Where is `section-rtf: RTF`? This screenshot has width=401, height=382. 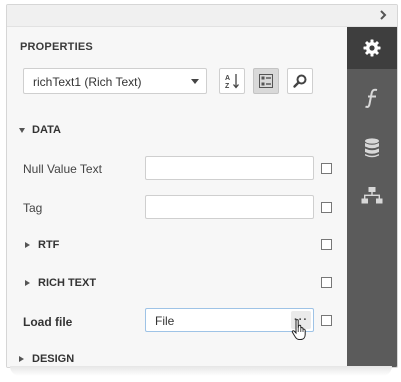 section-rtf: RTF is located at coordinates (42, 245).